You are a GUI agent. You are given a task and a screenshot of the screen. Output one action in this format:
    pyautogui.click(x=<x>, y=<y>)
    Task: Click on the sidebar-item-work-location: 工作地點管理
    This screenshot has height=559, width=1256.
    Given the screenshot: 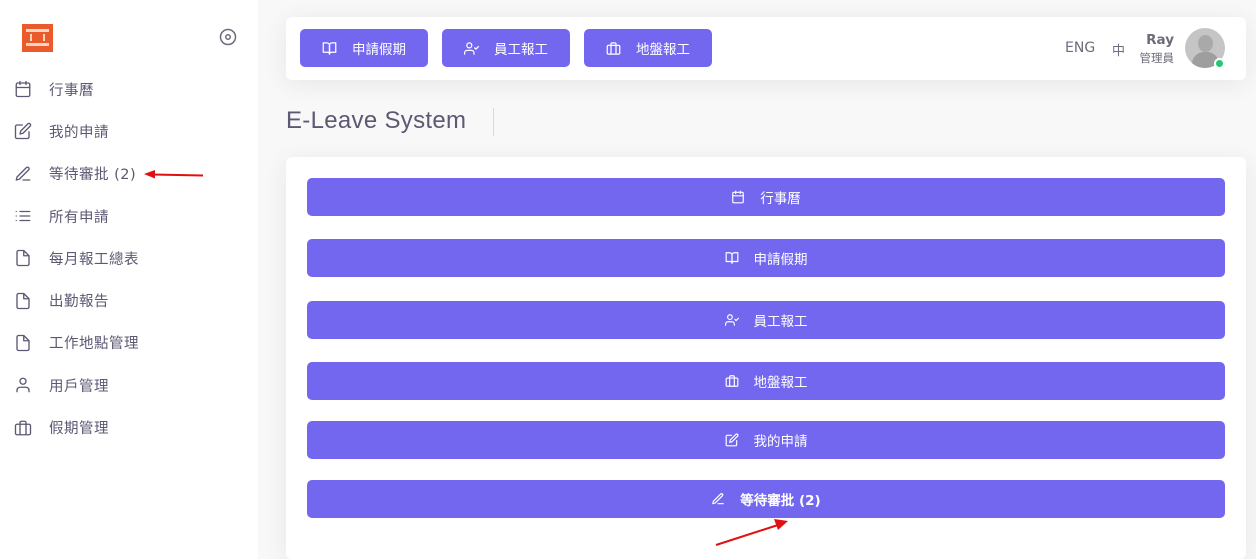 What is the action you would take?
    pyautogui.click(x=129, y=343)
    